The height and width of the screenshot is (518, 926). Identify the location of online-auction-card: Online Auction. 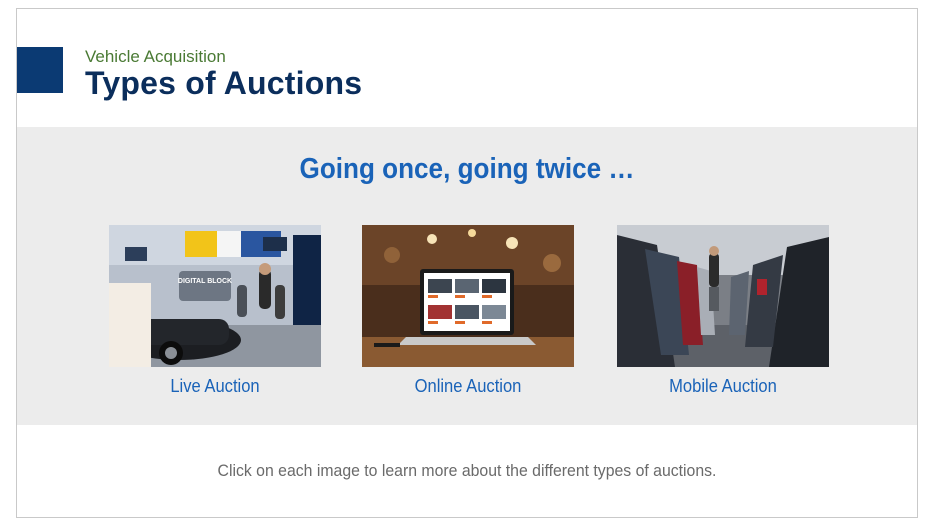
(468, 311).